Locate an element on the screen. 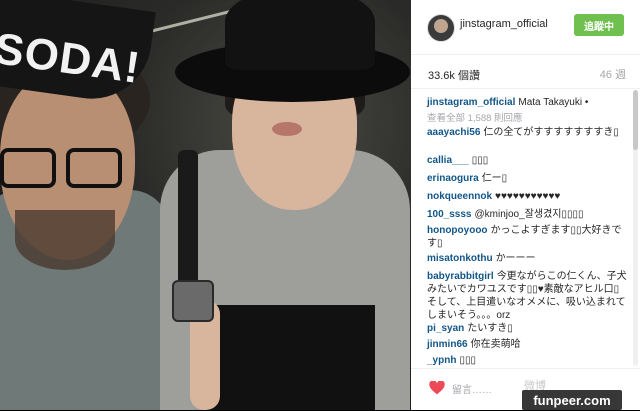 Image resolution: width=640 pixels, height=411 pixels. list-item: callia___ ▯▯▯ is located at coordinates (527, 160).